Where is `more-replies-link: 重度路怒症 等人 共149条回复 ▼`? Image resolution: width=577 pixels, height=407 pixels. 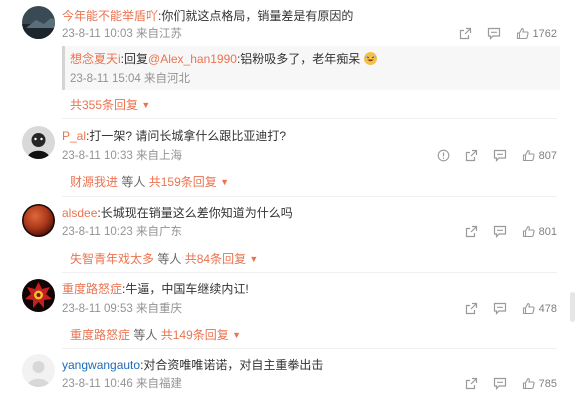
more-replies-link: 重度路怒症 等人 共149条回复 ▼ is located at coordinates (155, 334).